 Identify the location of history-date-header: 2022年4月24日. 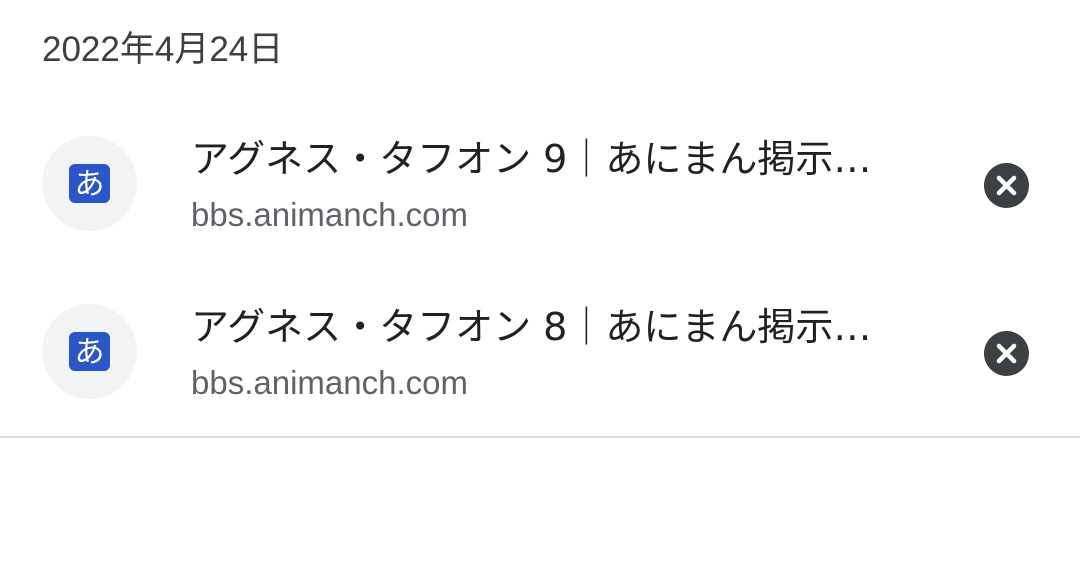
(163, 49).